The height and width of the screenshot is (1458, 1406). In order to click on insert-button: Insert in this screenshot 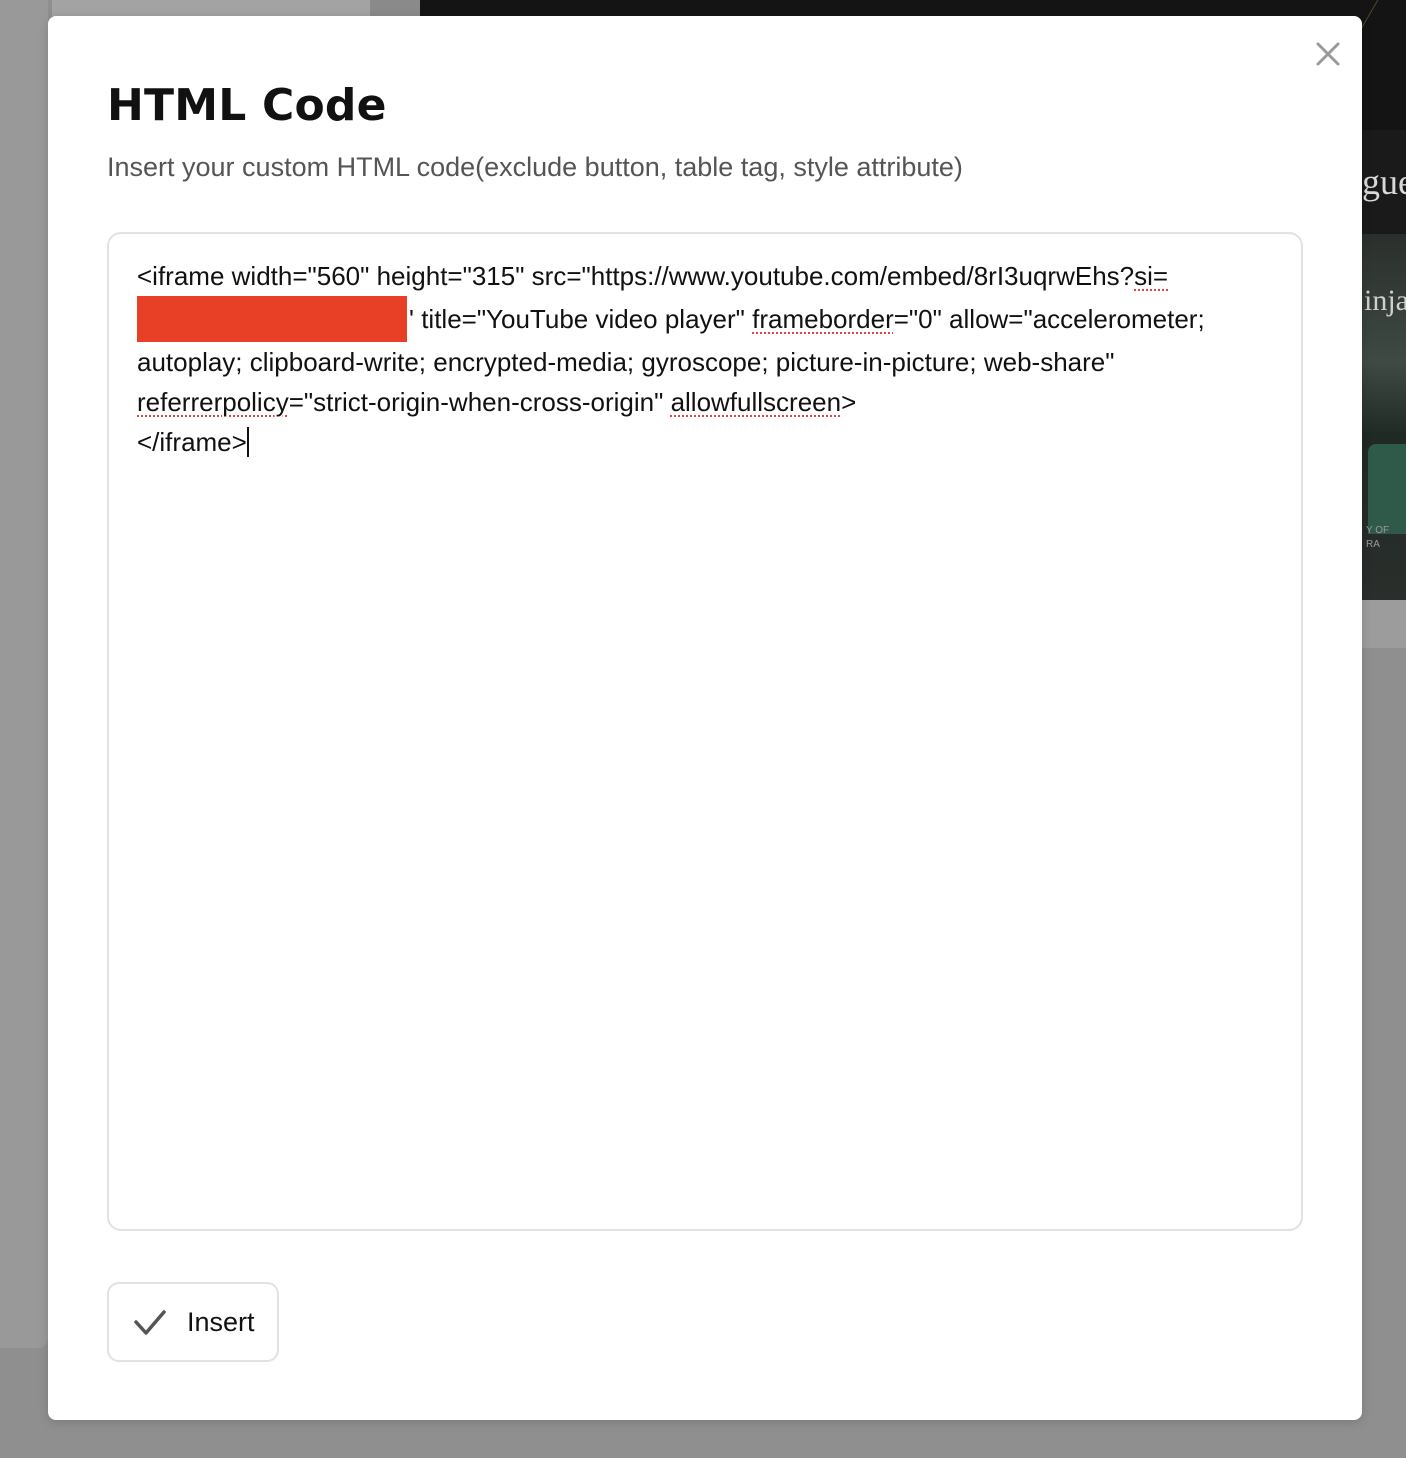, I will do `click(193, 1322)`.